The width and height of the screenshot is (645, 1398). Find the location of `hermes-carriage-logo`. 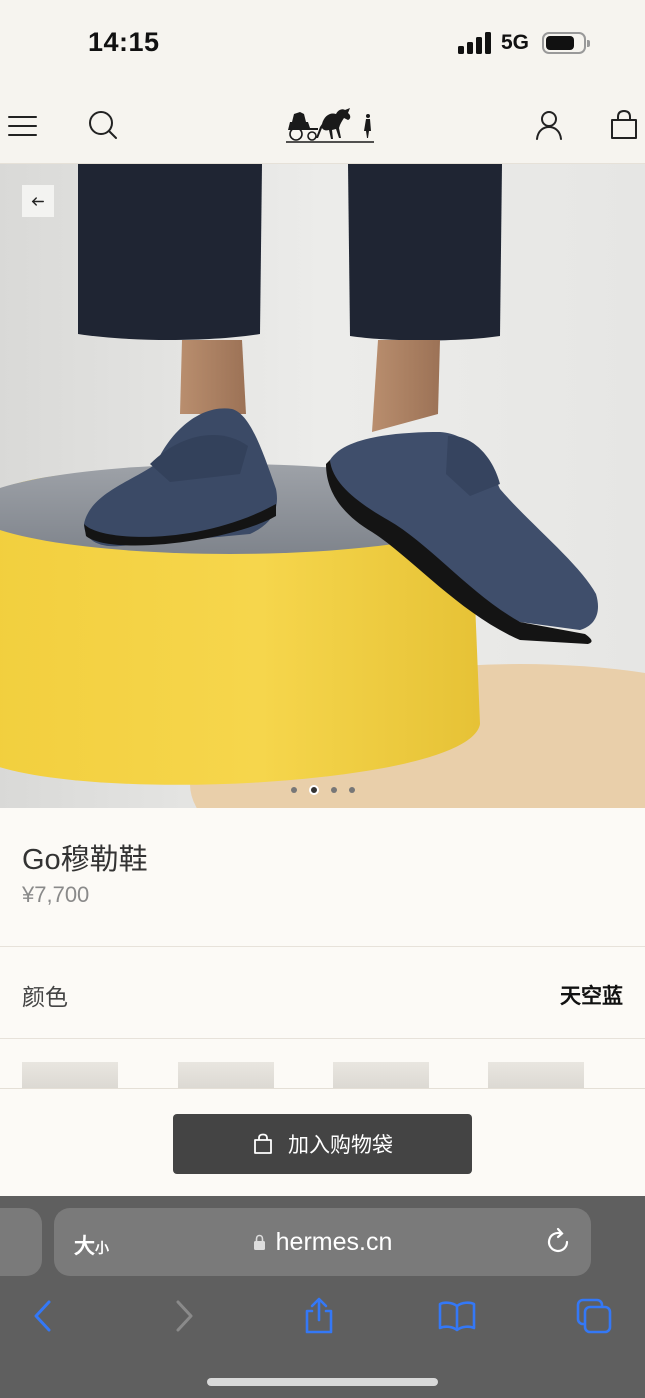

hermes-carriage-logo is located at coordinates (330, 123).